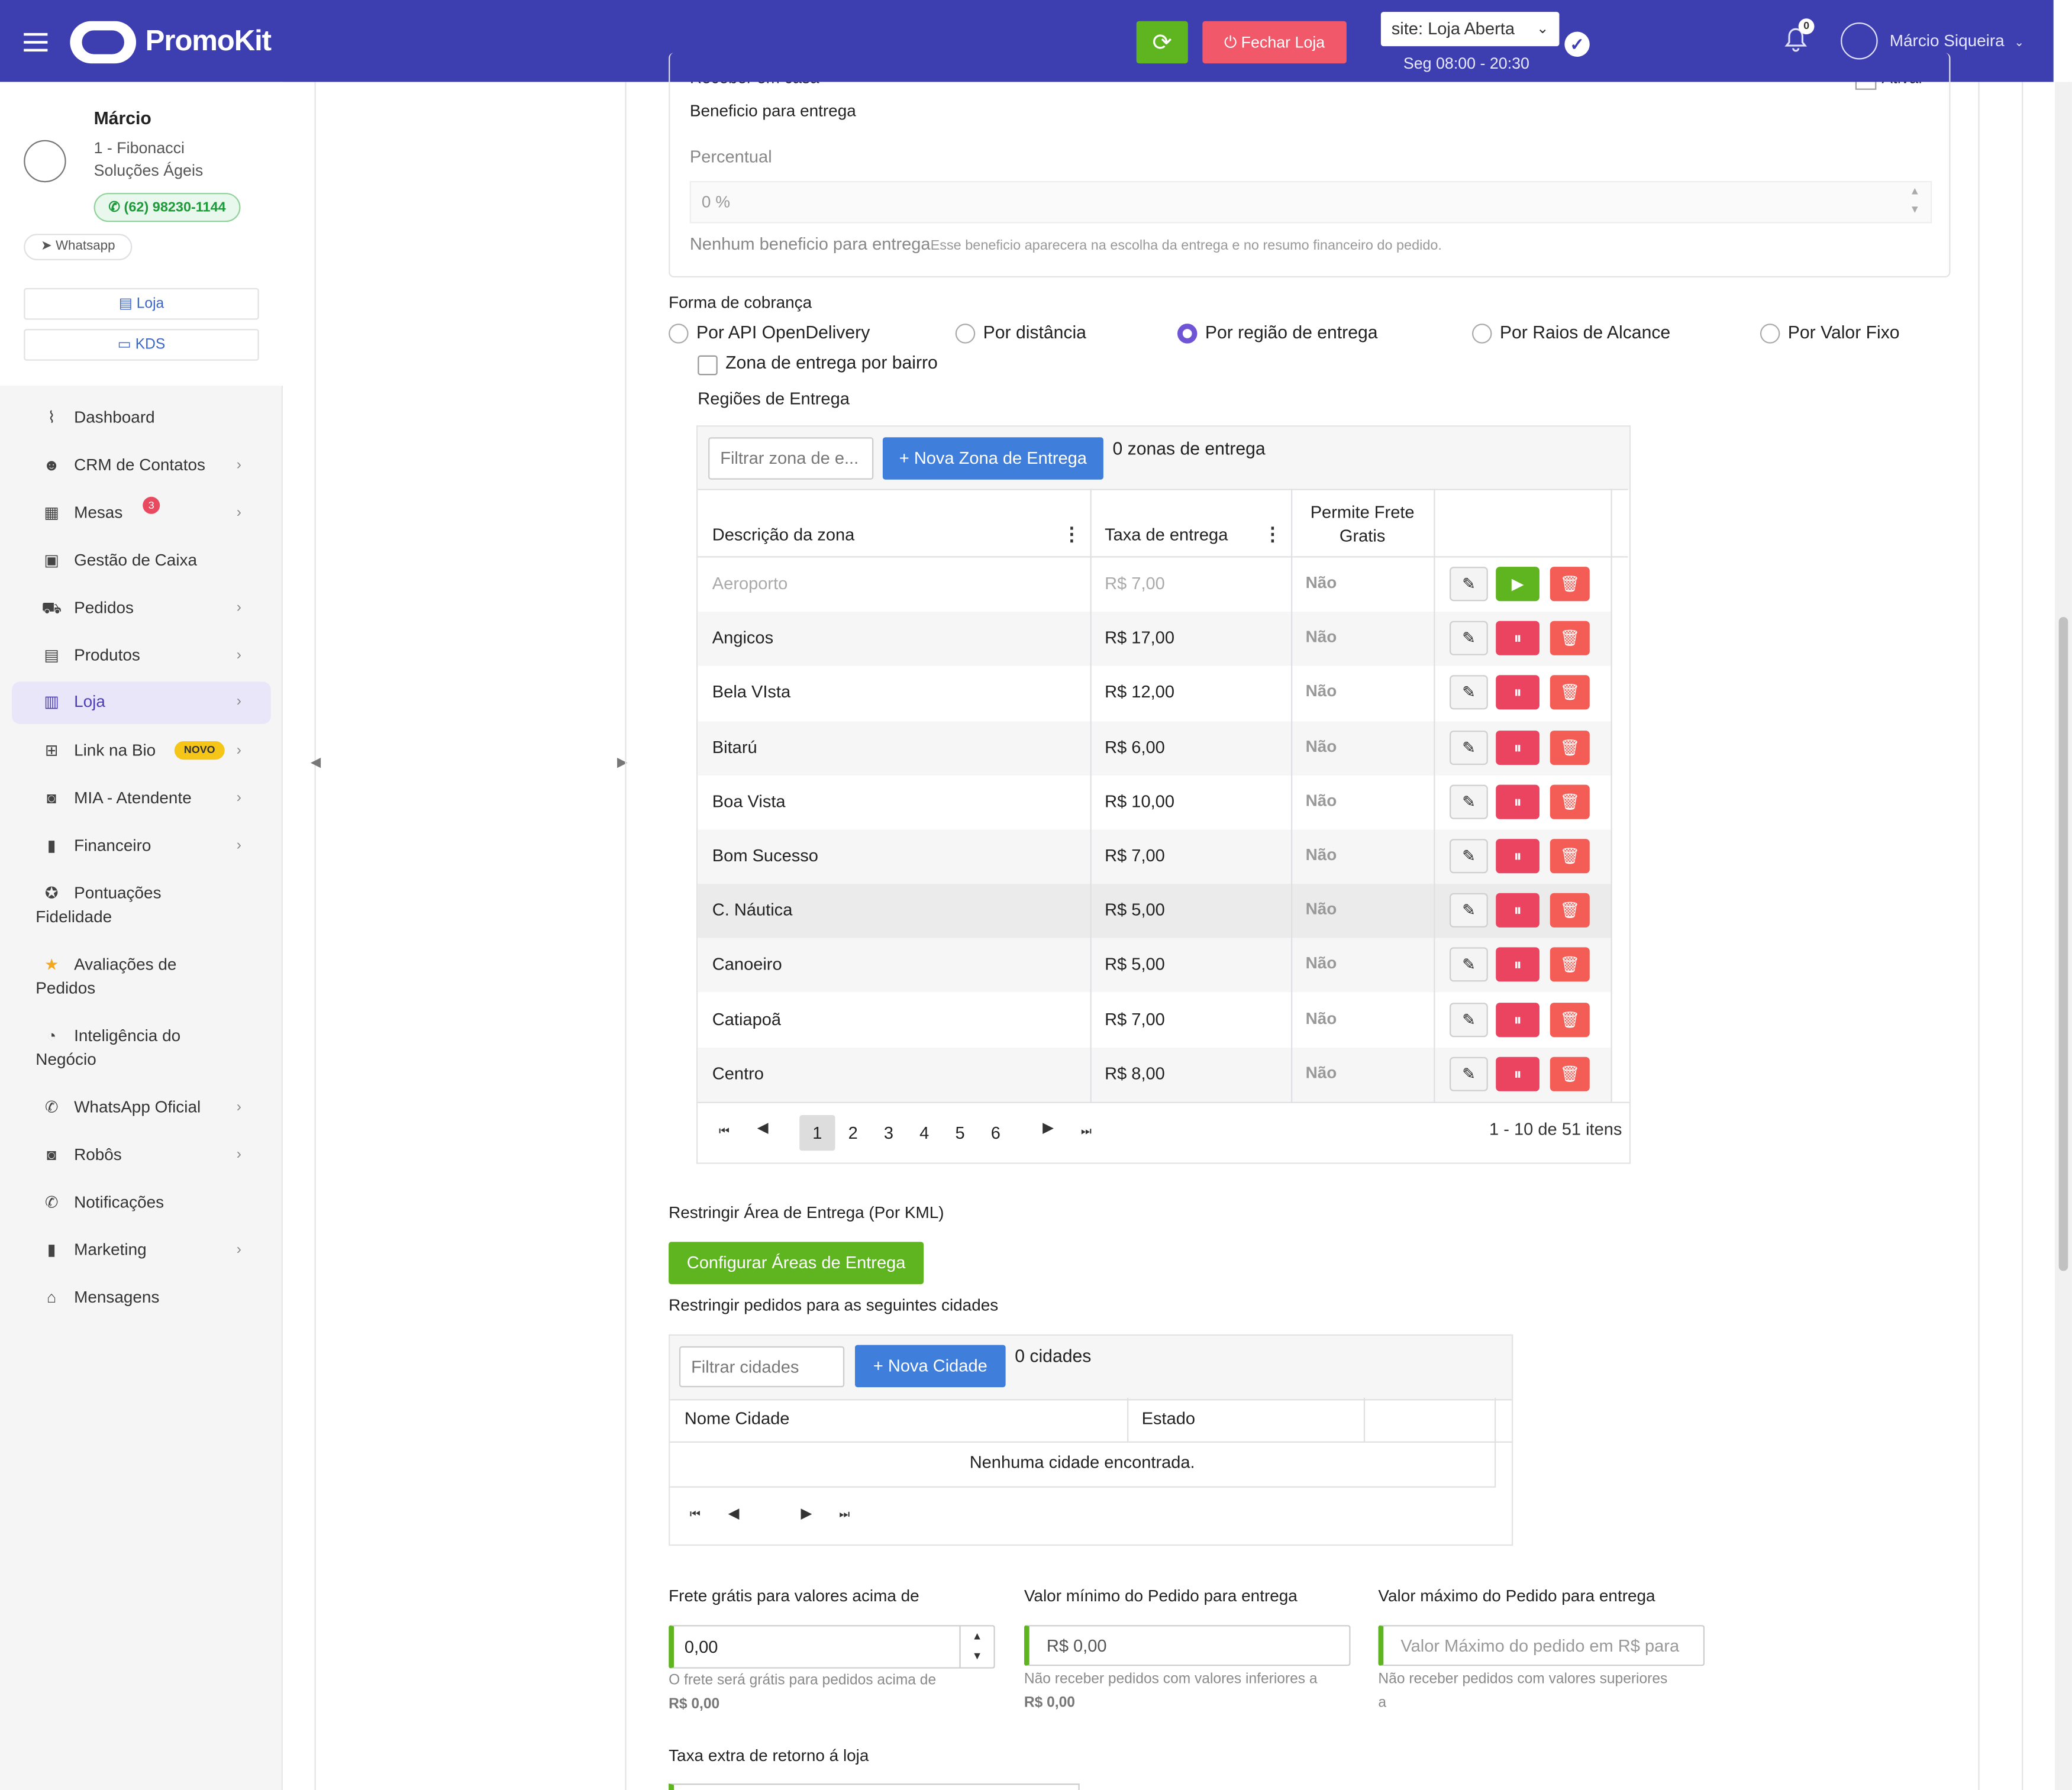  Describe the element at coordinates (996, 1133) in the screenshot. I see `page-button: 6` at that location.